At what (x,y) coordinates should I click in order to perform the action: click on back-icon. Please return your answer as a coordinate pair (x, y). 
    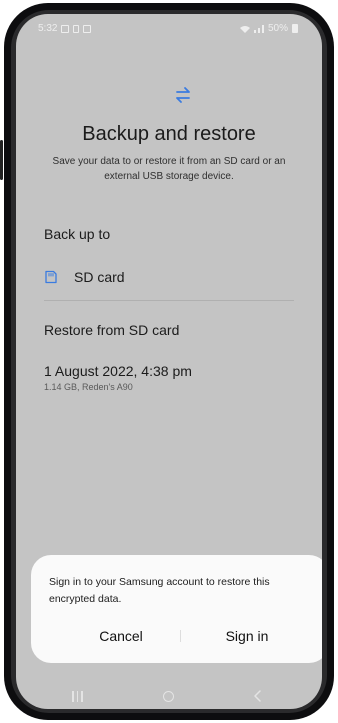
    Looking at the image, I should click on (258, 696).